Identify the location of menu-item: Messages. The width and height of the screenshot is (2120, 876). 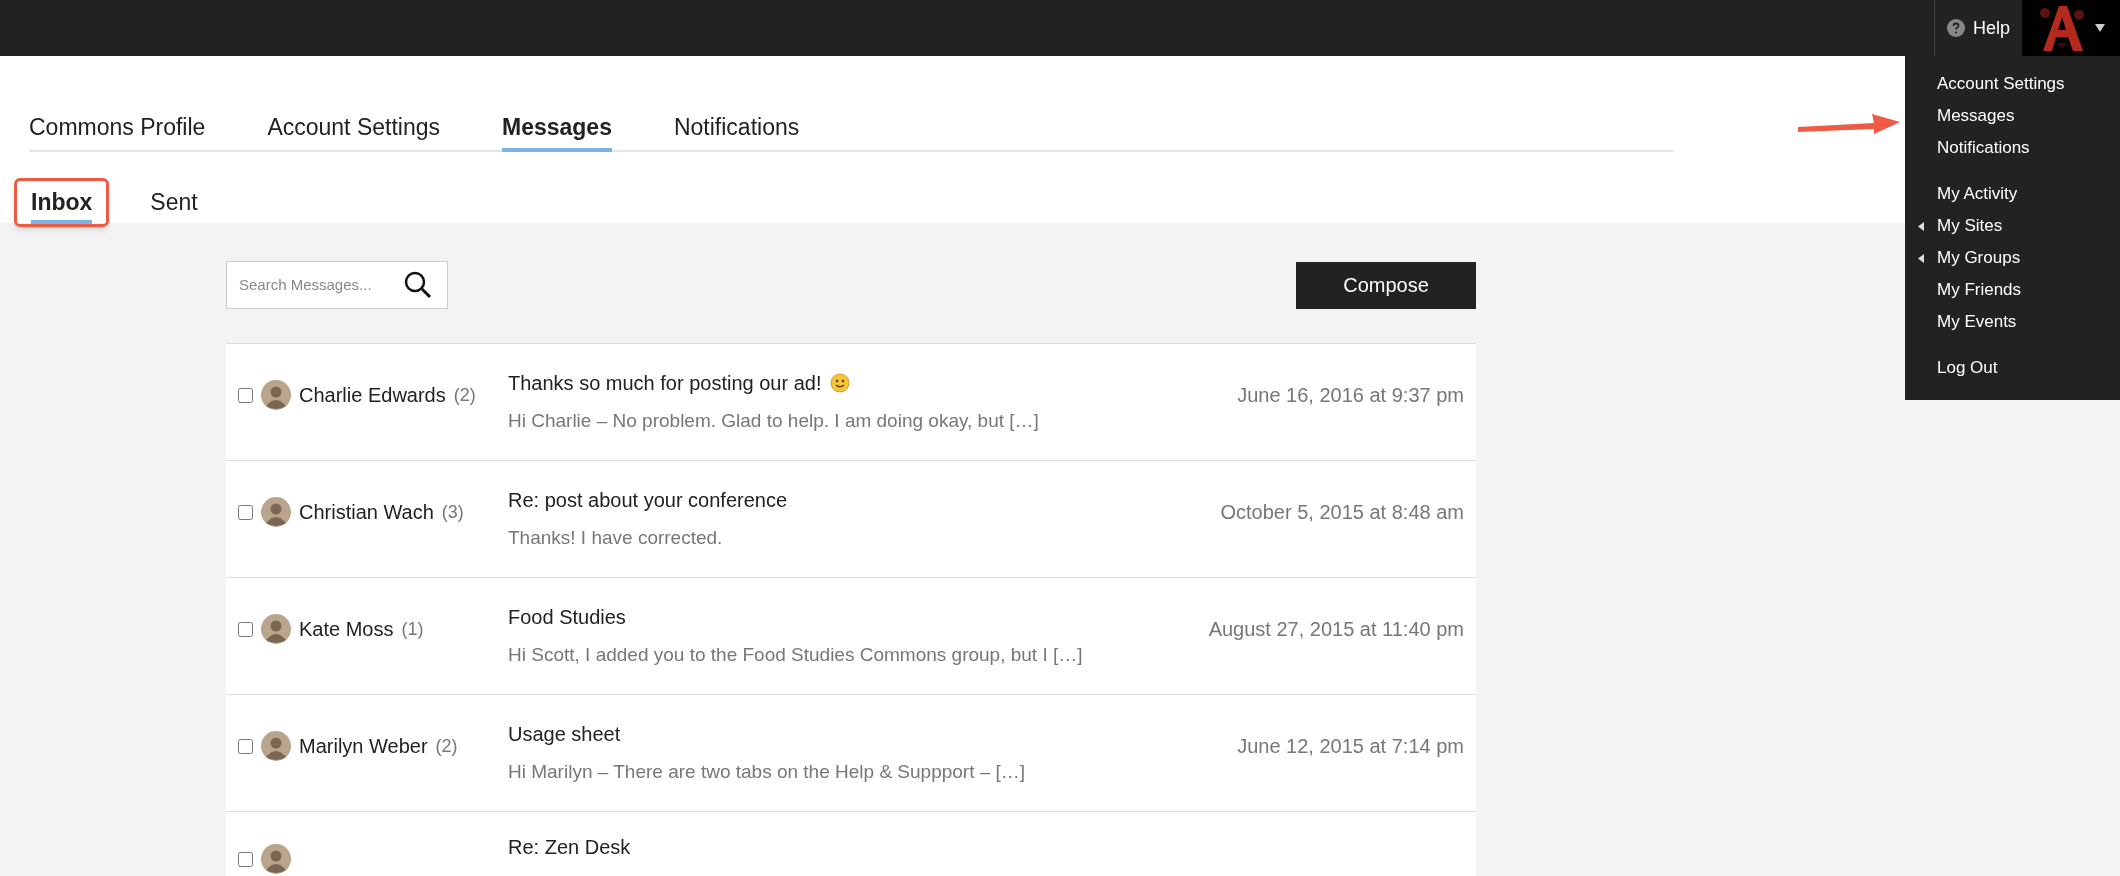
(2012, 116).